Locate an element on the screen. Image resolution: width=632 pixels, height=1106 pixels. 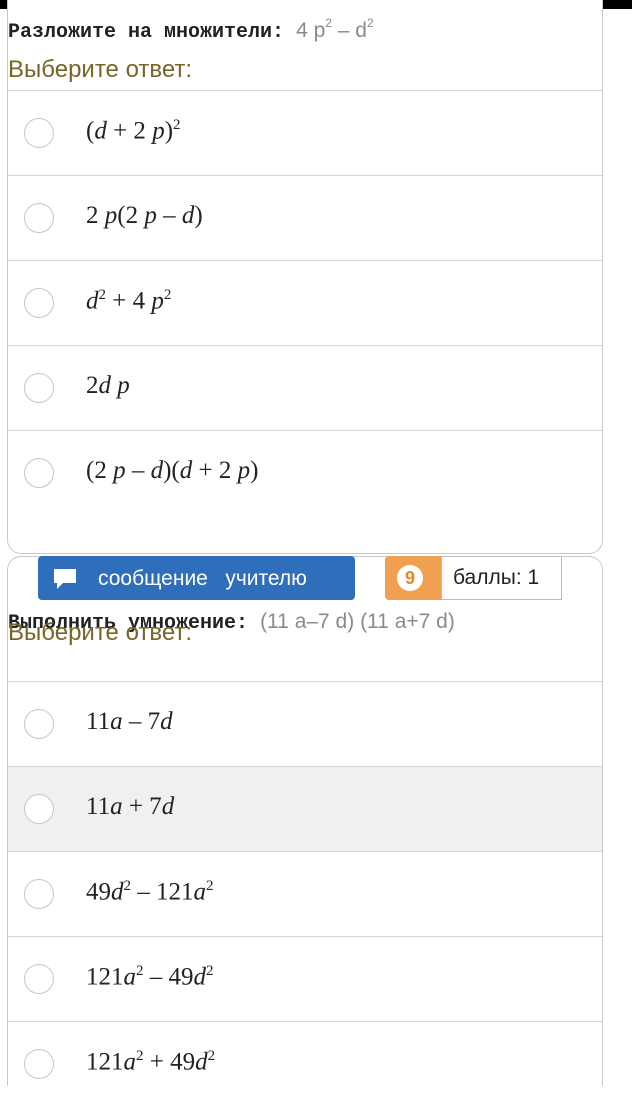
answer-label: 2 p(2 p – d) is located at coordinates (144, 215).